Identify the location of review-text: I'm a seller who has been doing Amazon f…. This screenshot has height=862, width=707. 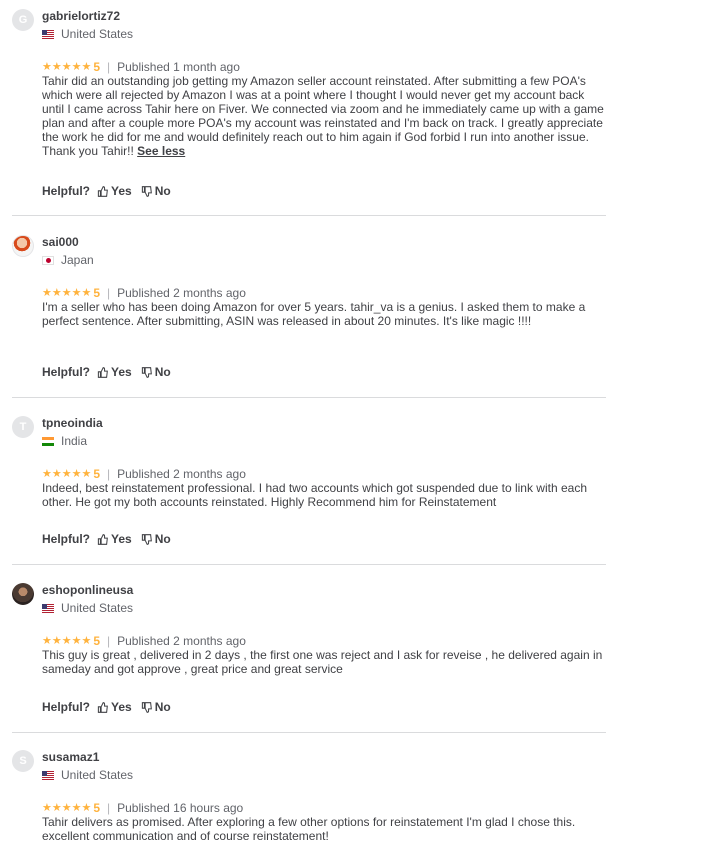
(325, 314).